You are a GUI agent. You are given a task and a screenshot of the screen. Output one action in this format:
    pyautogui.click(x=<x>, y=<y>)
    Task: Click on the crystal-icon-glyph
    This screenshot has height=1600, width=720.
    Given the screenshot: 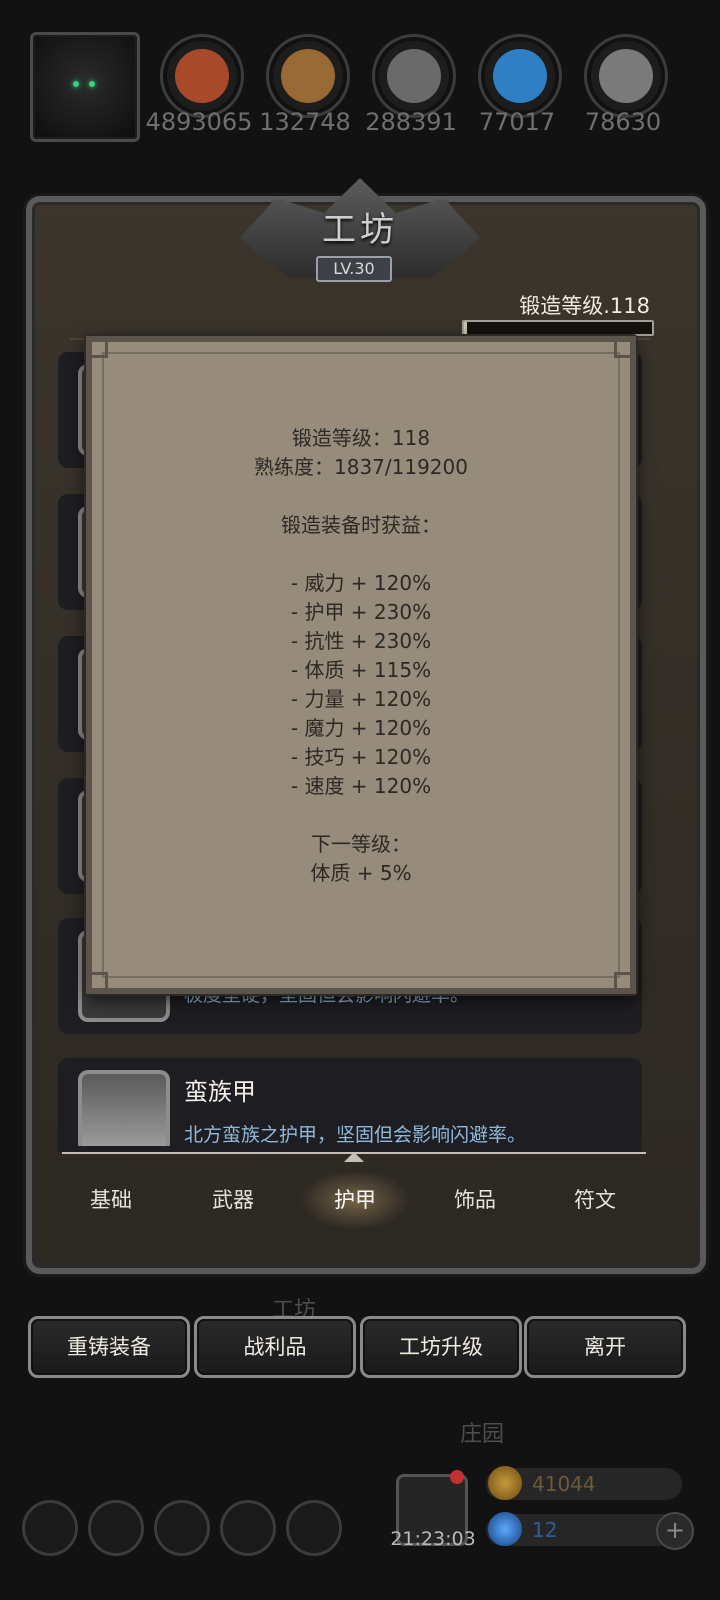 What is the action you would take?
    pyautogui.click(x=520, y=76)
    